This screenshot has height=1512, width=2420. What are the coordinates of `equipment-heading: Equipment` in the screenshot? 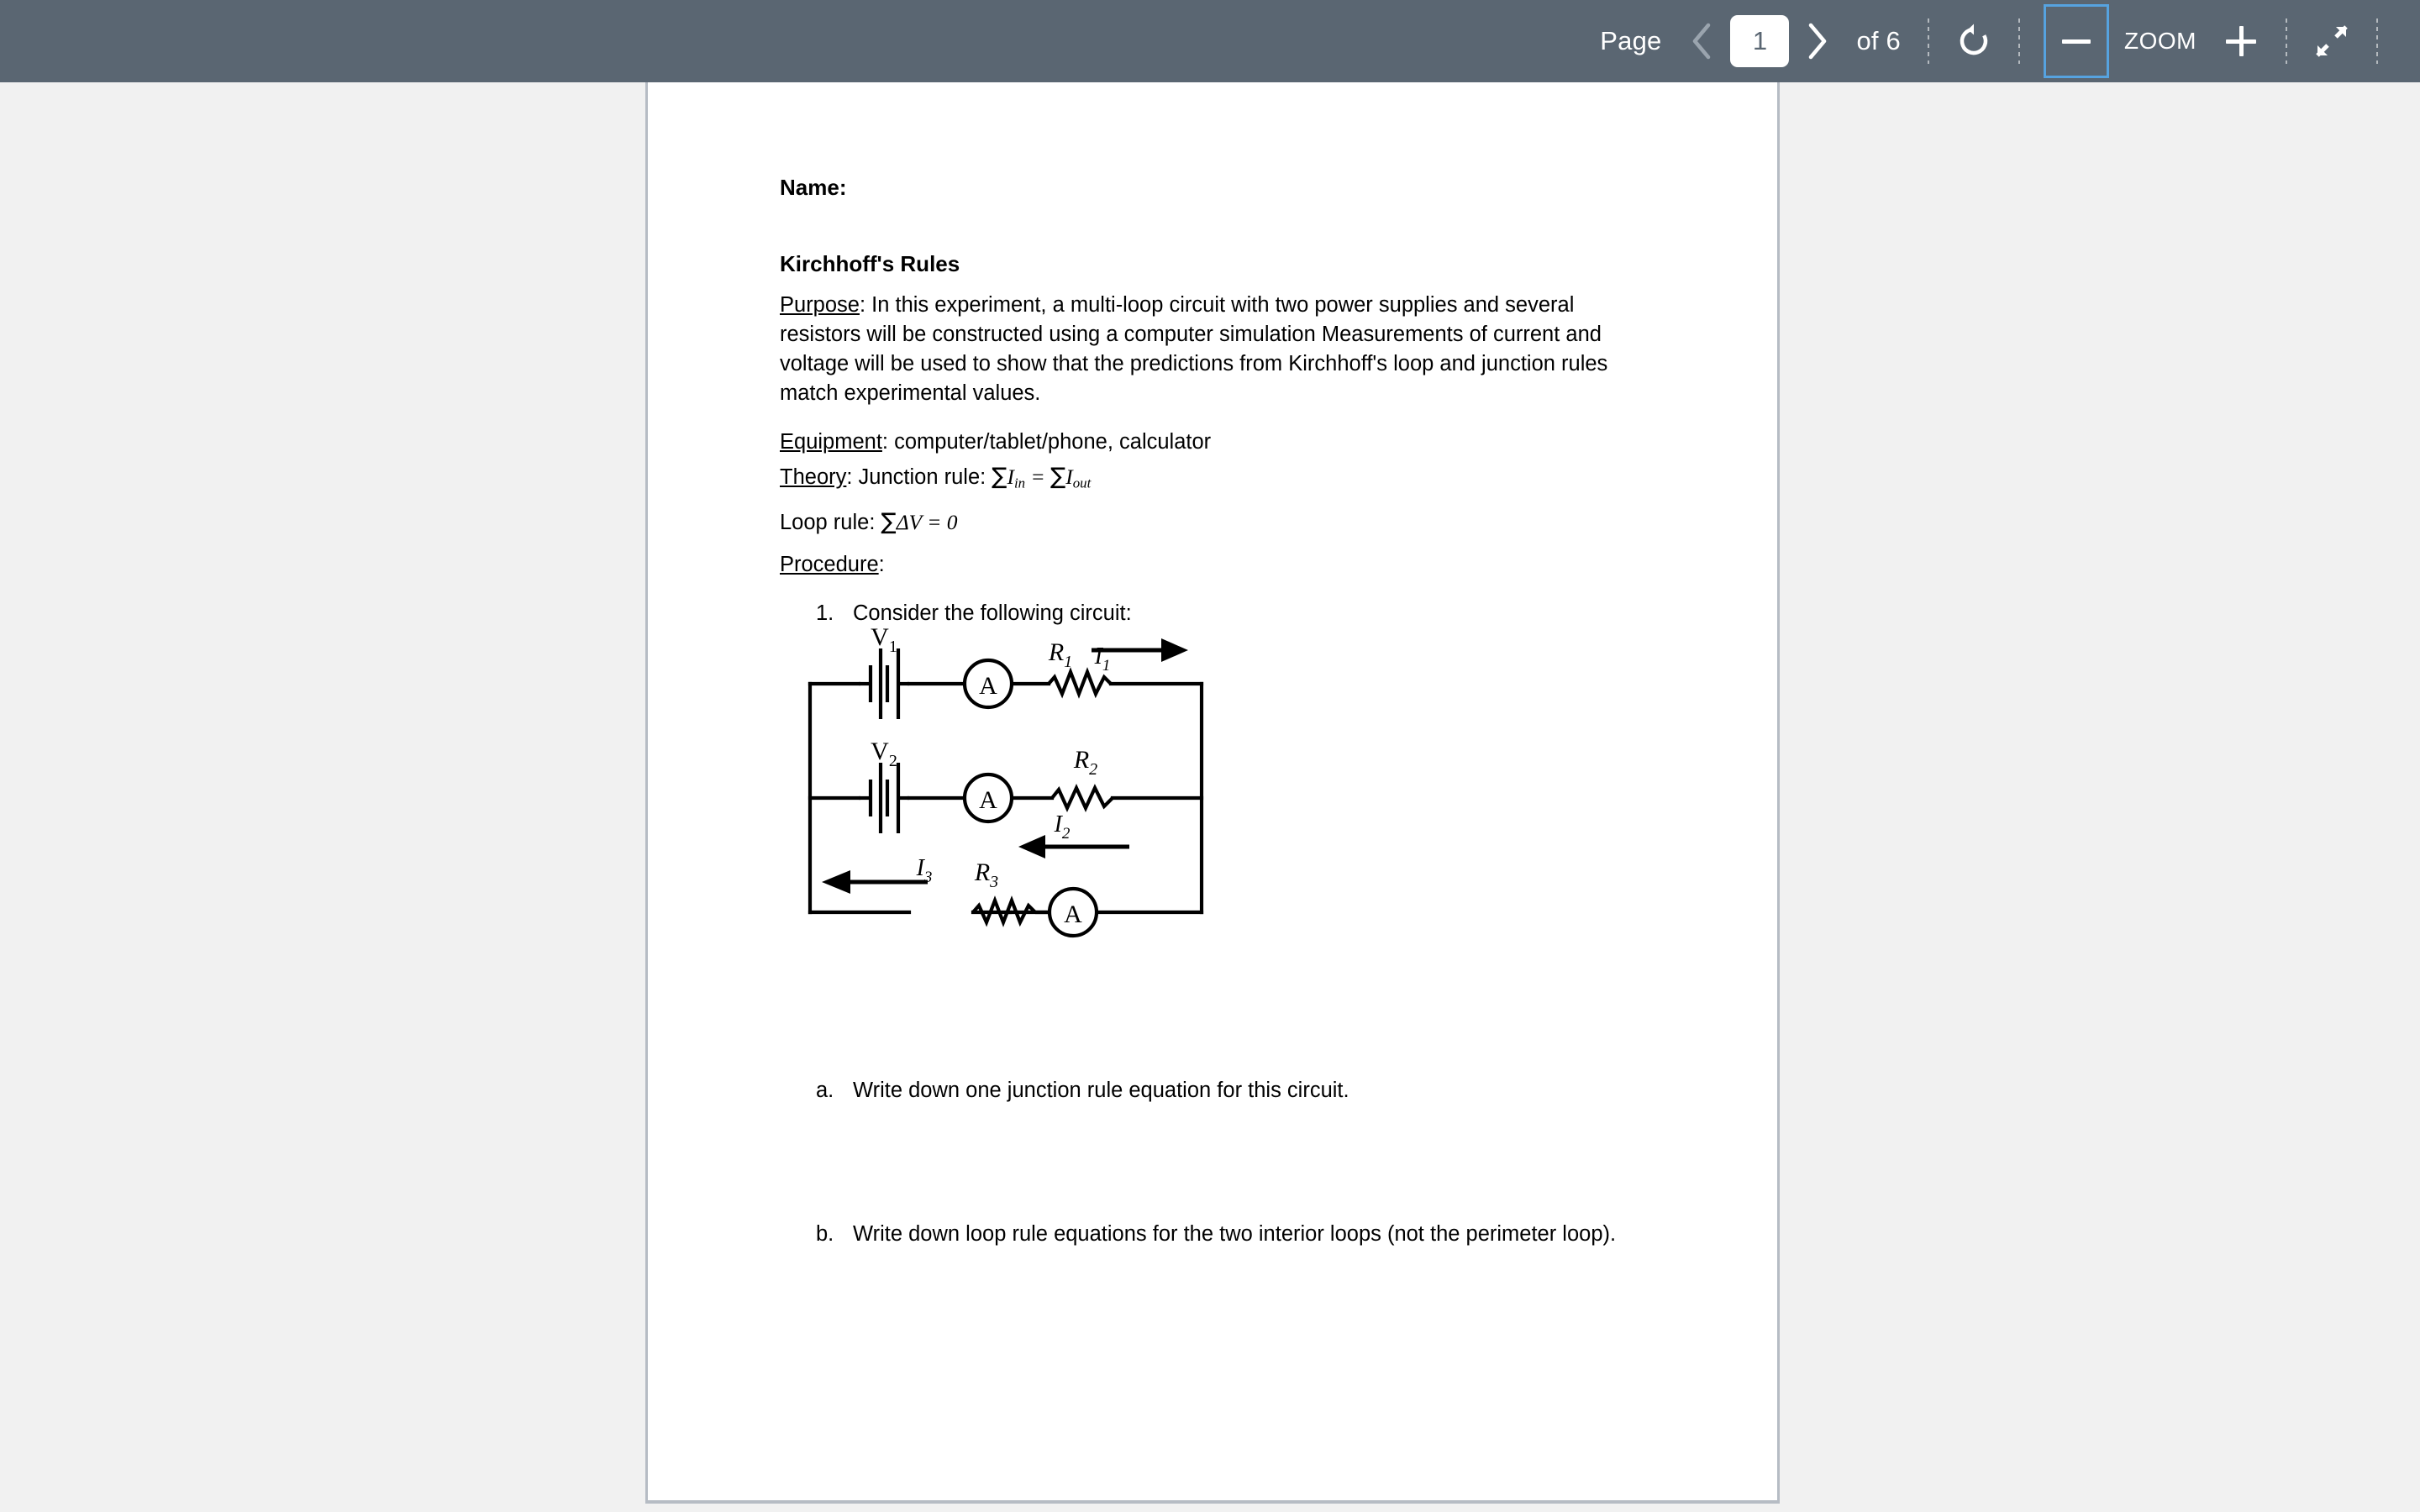 It's located at (831, 442).